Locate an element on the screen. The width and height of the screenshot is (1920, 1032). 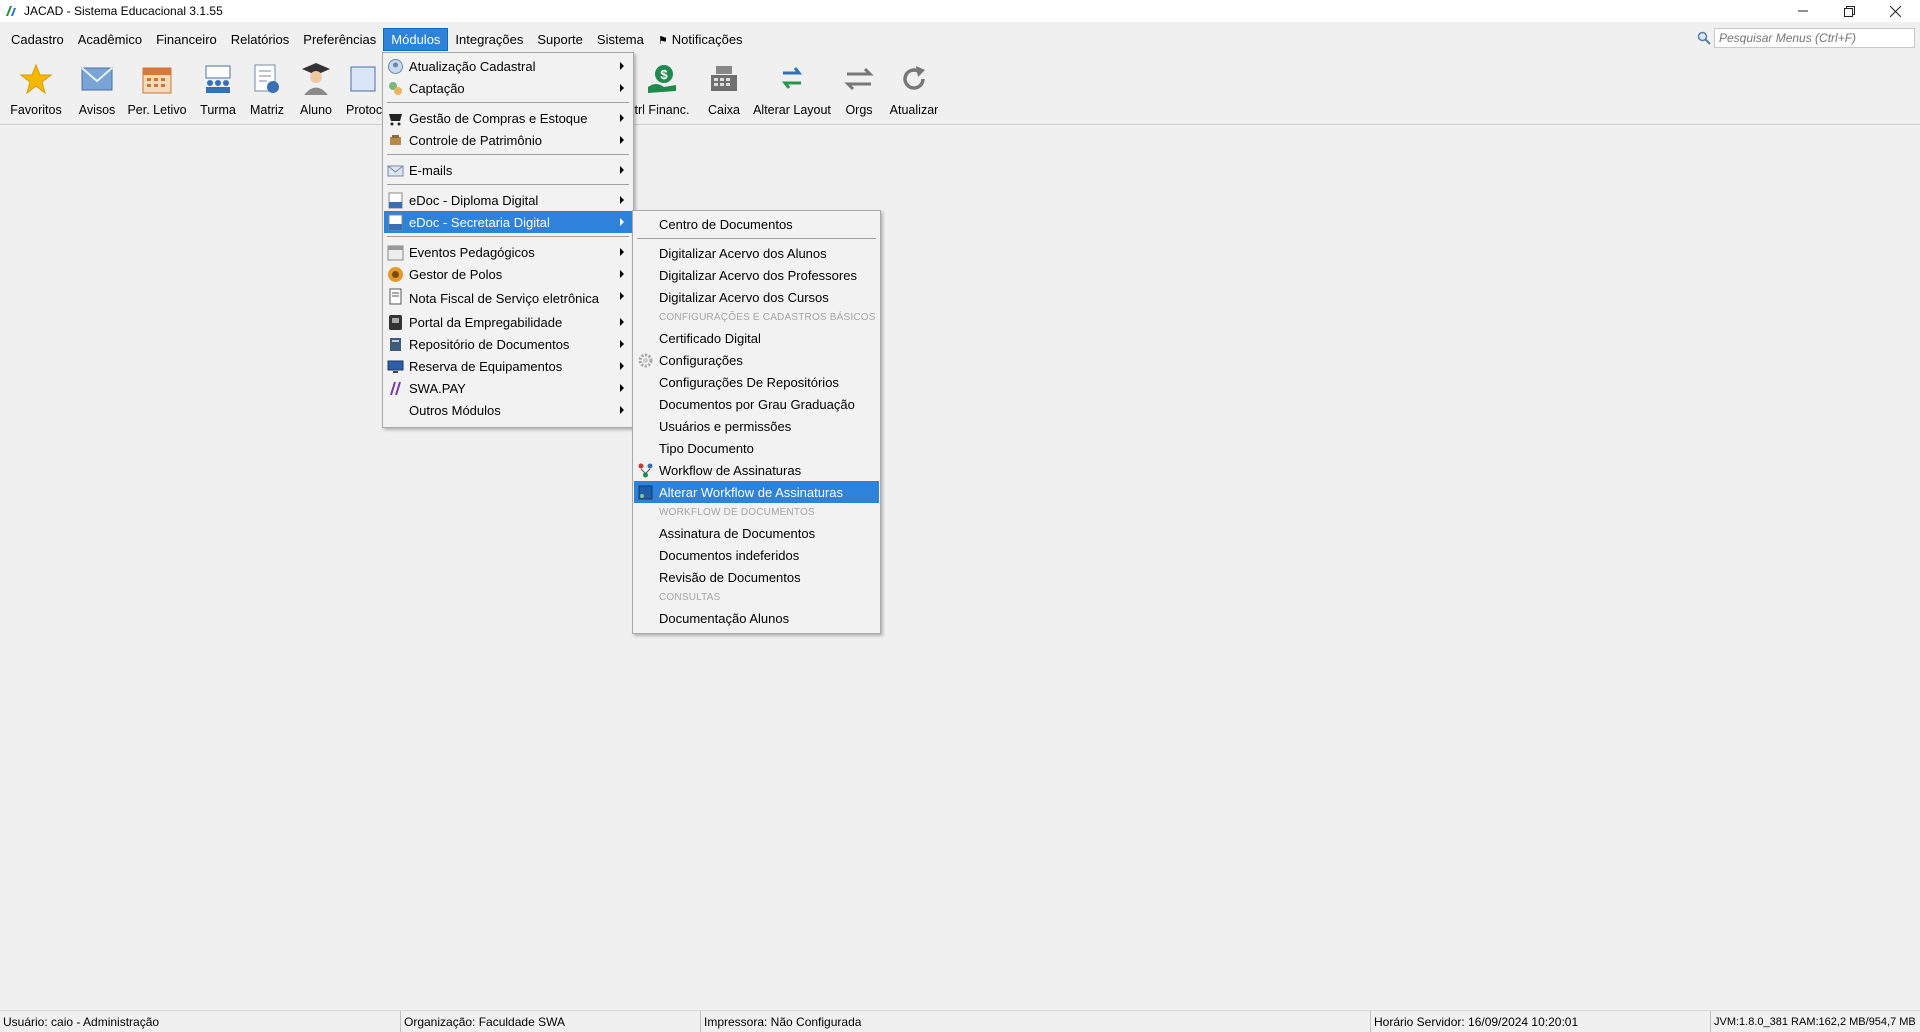
email-icon is located at coordinates (395, 171).